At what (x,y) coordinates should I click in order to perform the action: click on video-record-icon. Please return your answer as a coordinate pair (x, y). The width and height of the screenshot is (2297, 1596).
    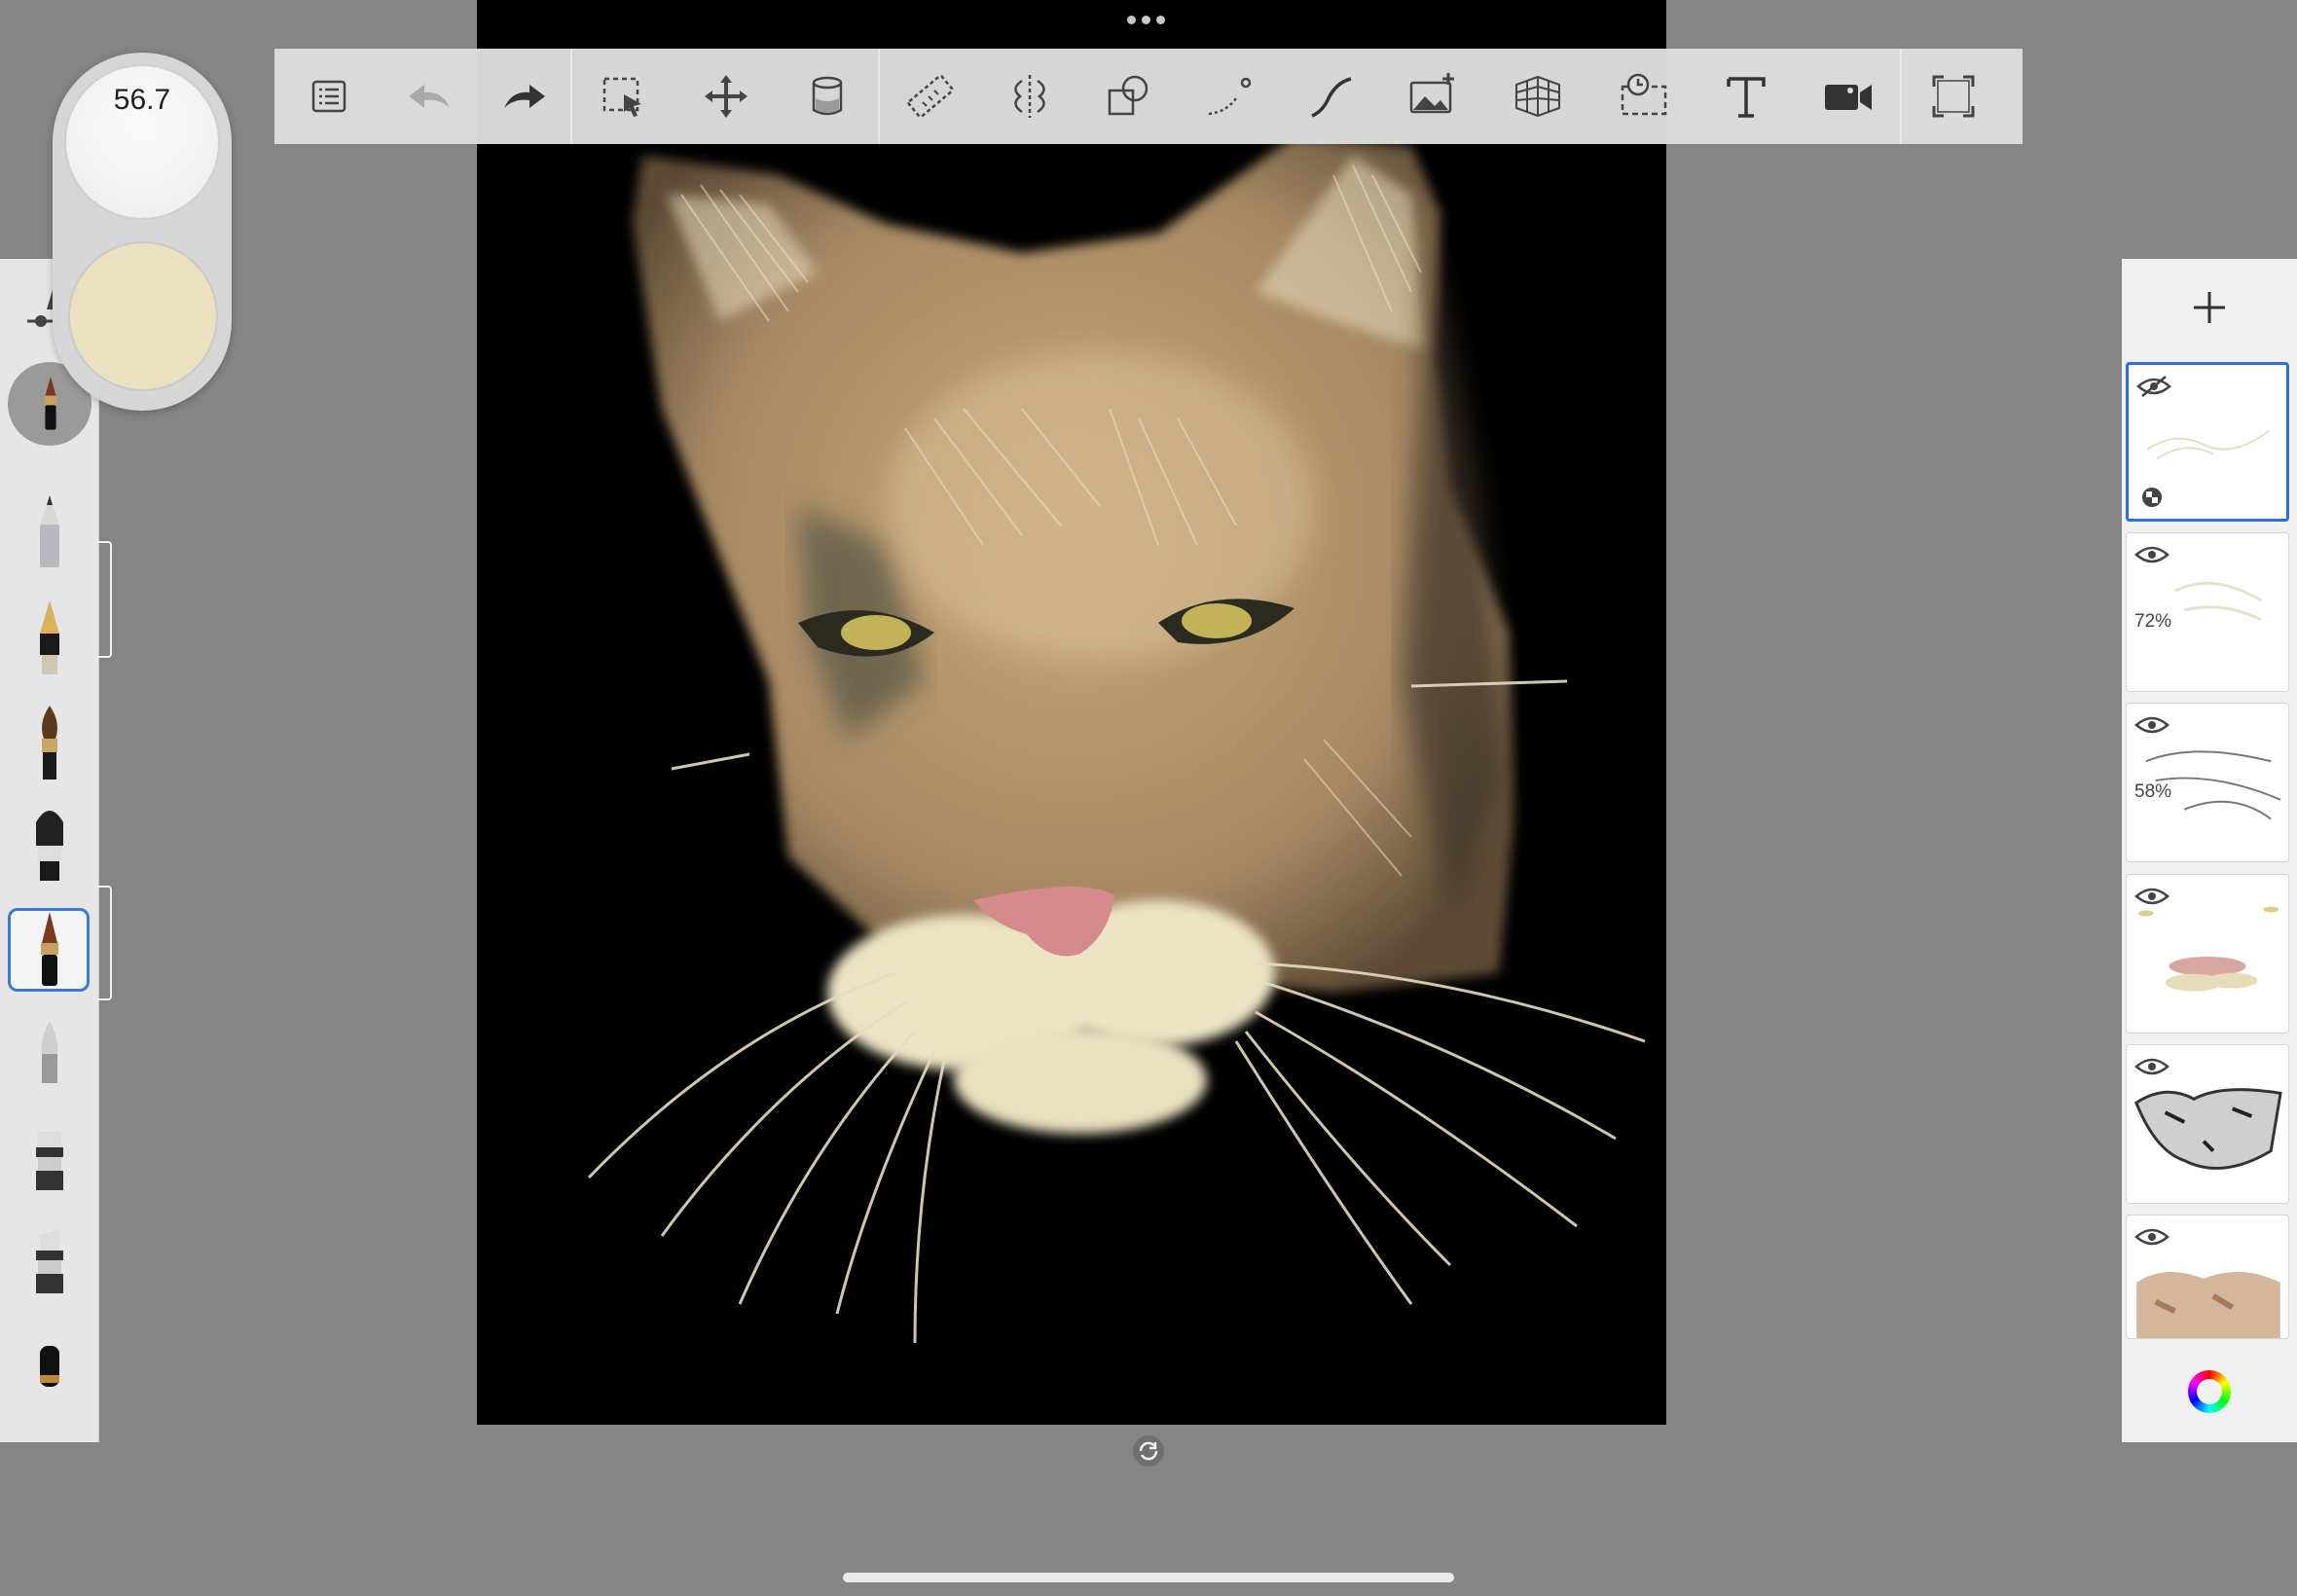
    Looking at the image, I should click on (1848, 97).